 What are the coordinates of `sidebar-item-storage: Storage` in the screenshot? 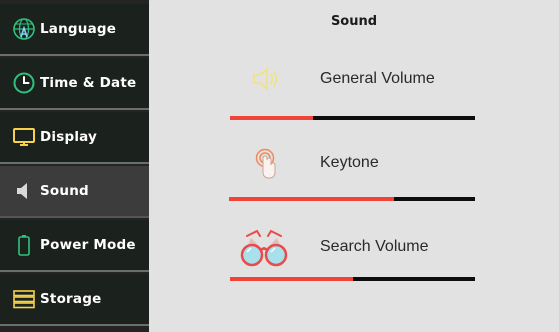 It's located at (74, 300).